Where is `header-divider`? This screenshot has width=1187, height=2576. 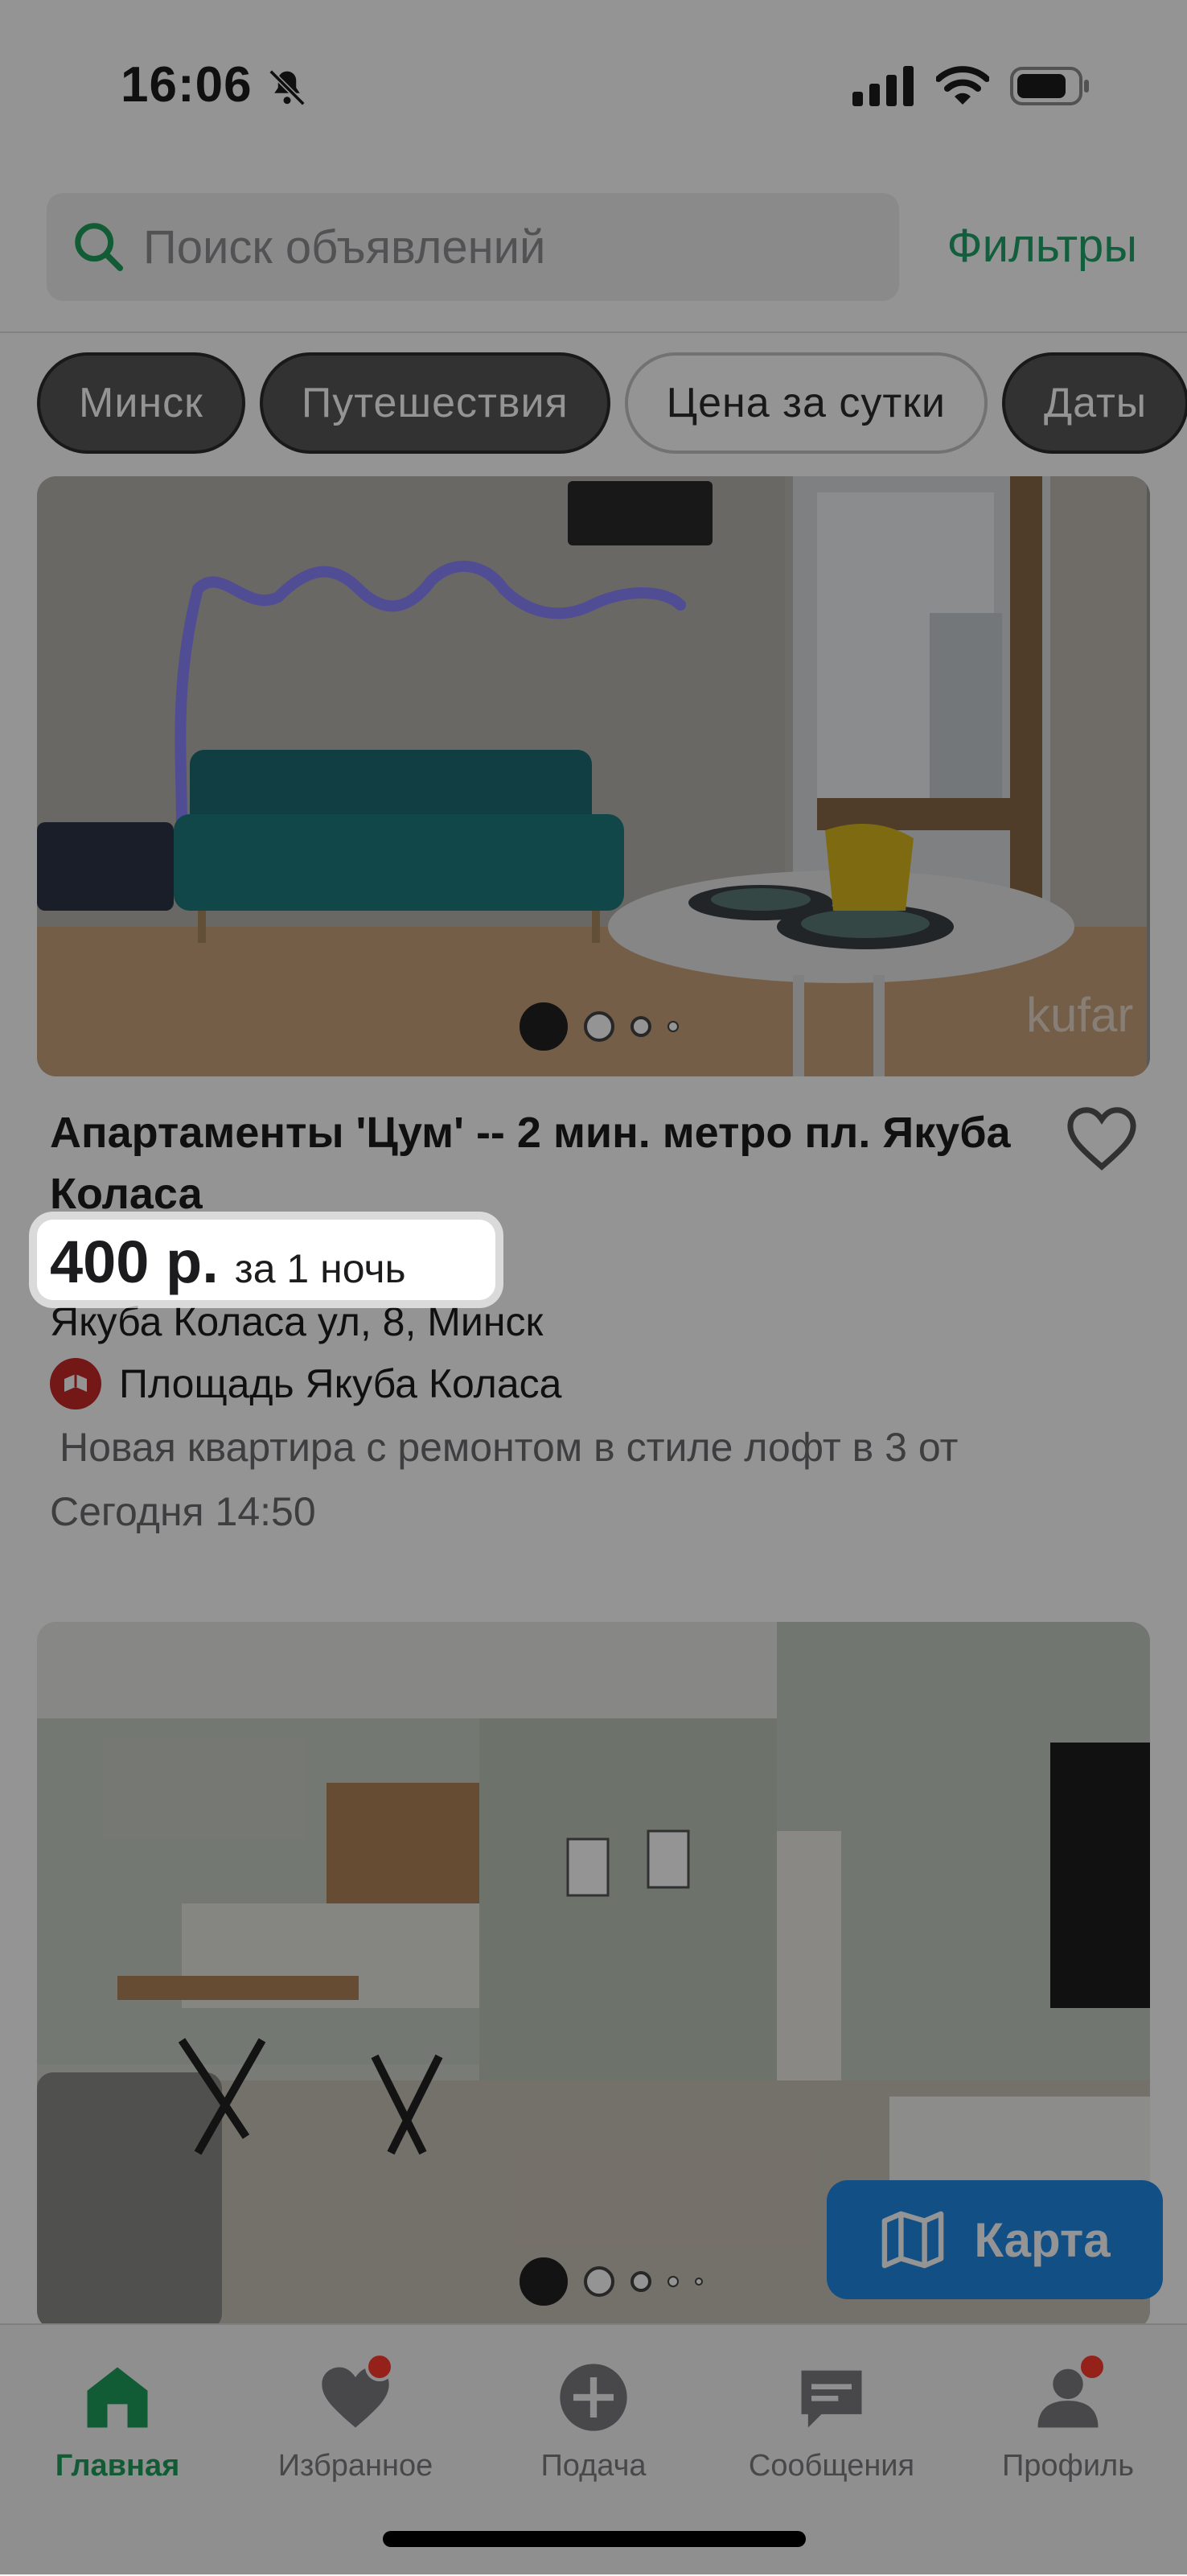 header-divider is located at coordinates (593, 332).